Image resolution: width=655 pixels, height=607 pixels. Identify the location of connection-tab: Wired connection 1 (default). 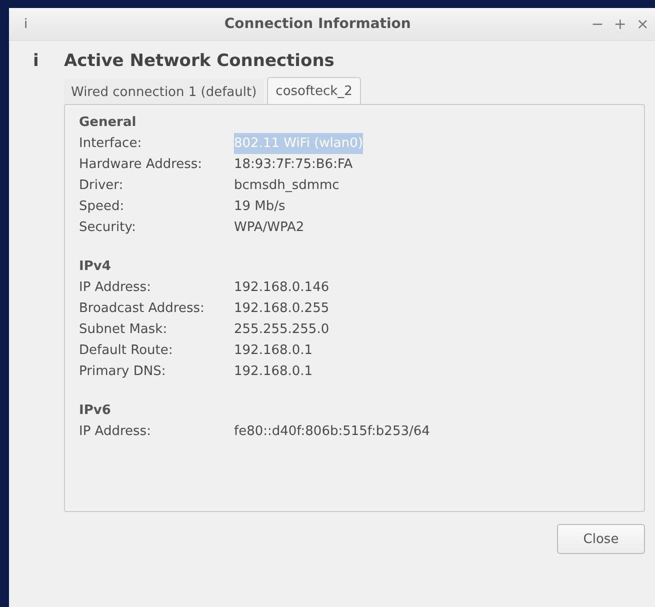
(164, 91).